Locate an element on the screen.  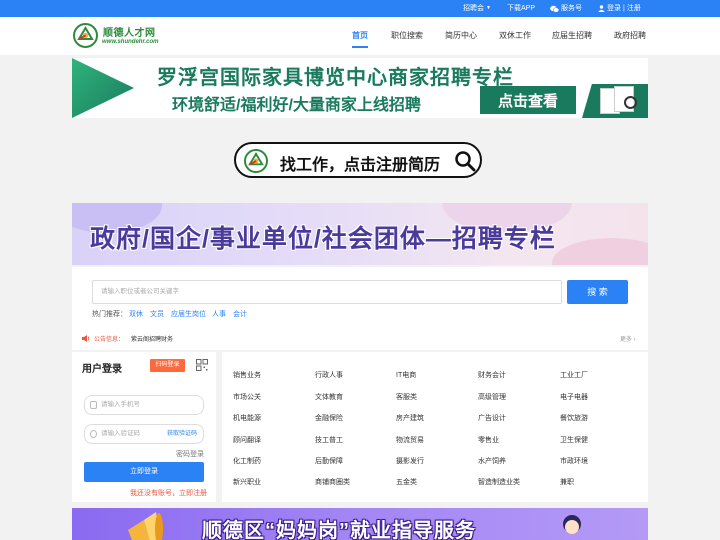
category-link: 财务会计 is located at coordinates (492, 375).